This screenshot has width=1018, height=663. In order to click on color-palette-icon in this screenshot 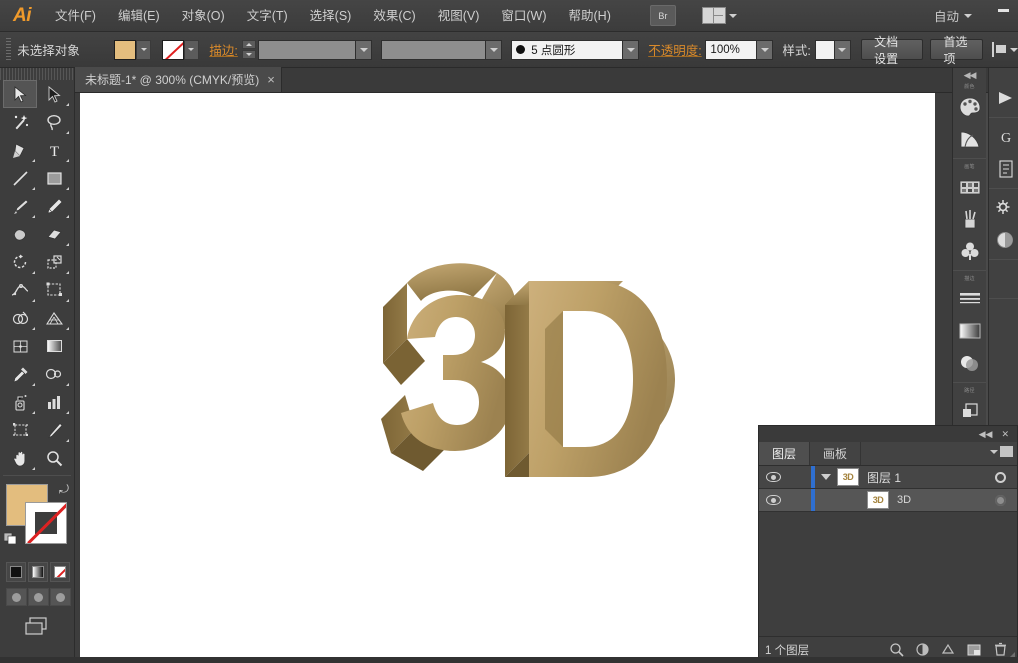, I will do `click(970, 107)`.